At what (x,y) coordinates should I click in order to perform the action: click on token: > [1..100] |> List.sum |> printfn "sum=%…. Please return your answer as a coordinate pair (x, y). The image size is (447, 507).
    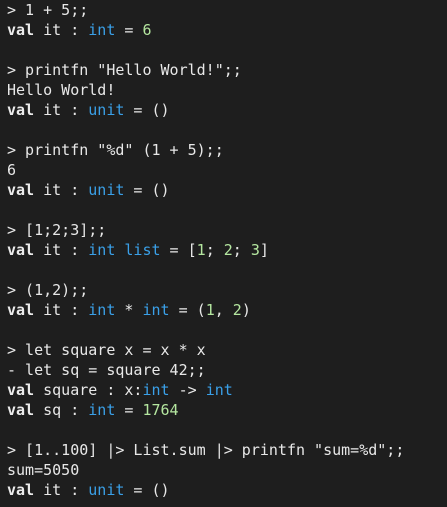
    Looking at the image, I should click on (206, 450).